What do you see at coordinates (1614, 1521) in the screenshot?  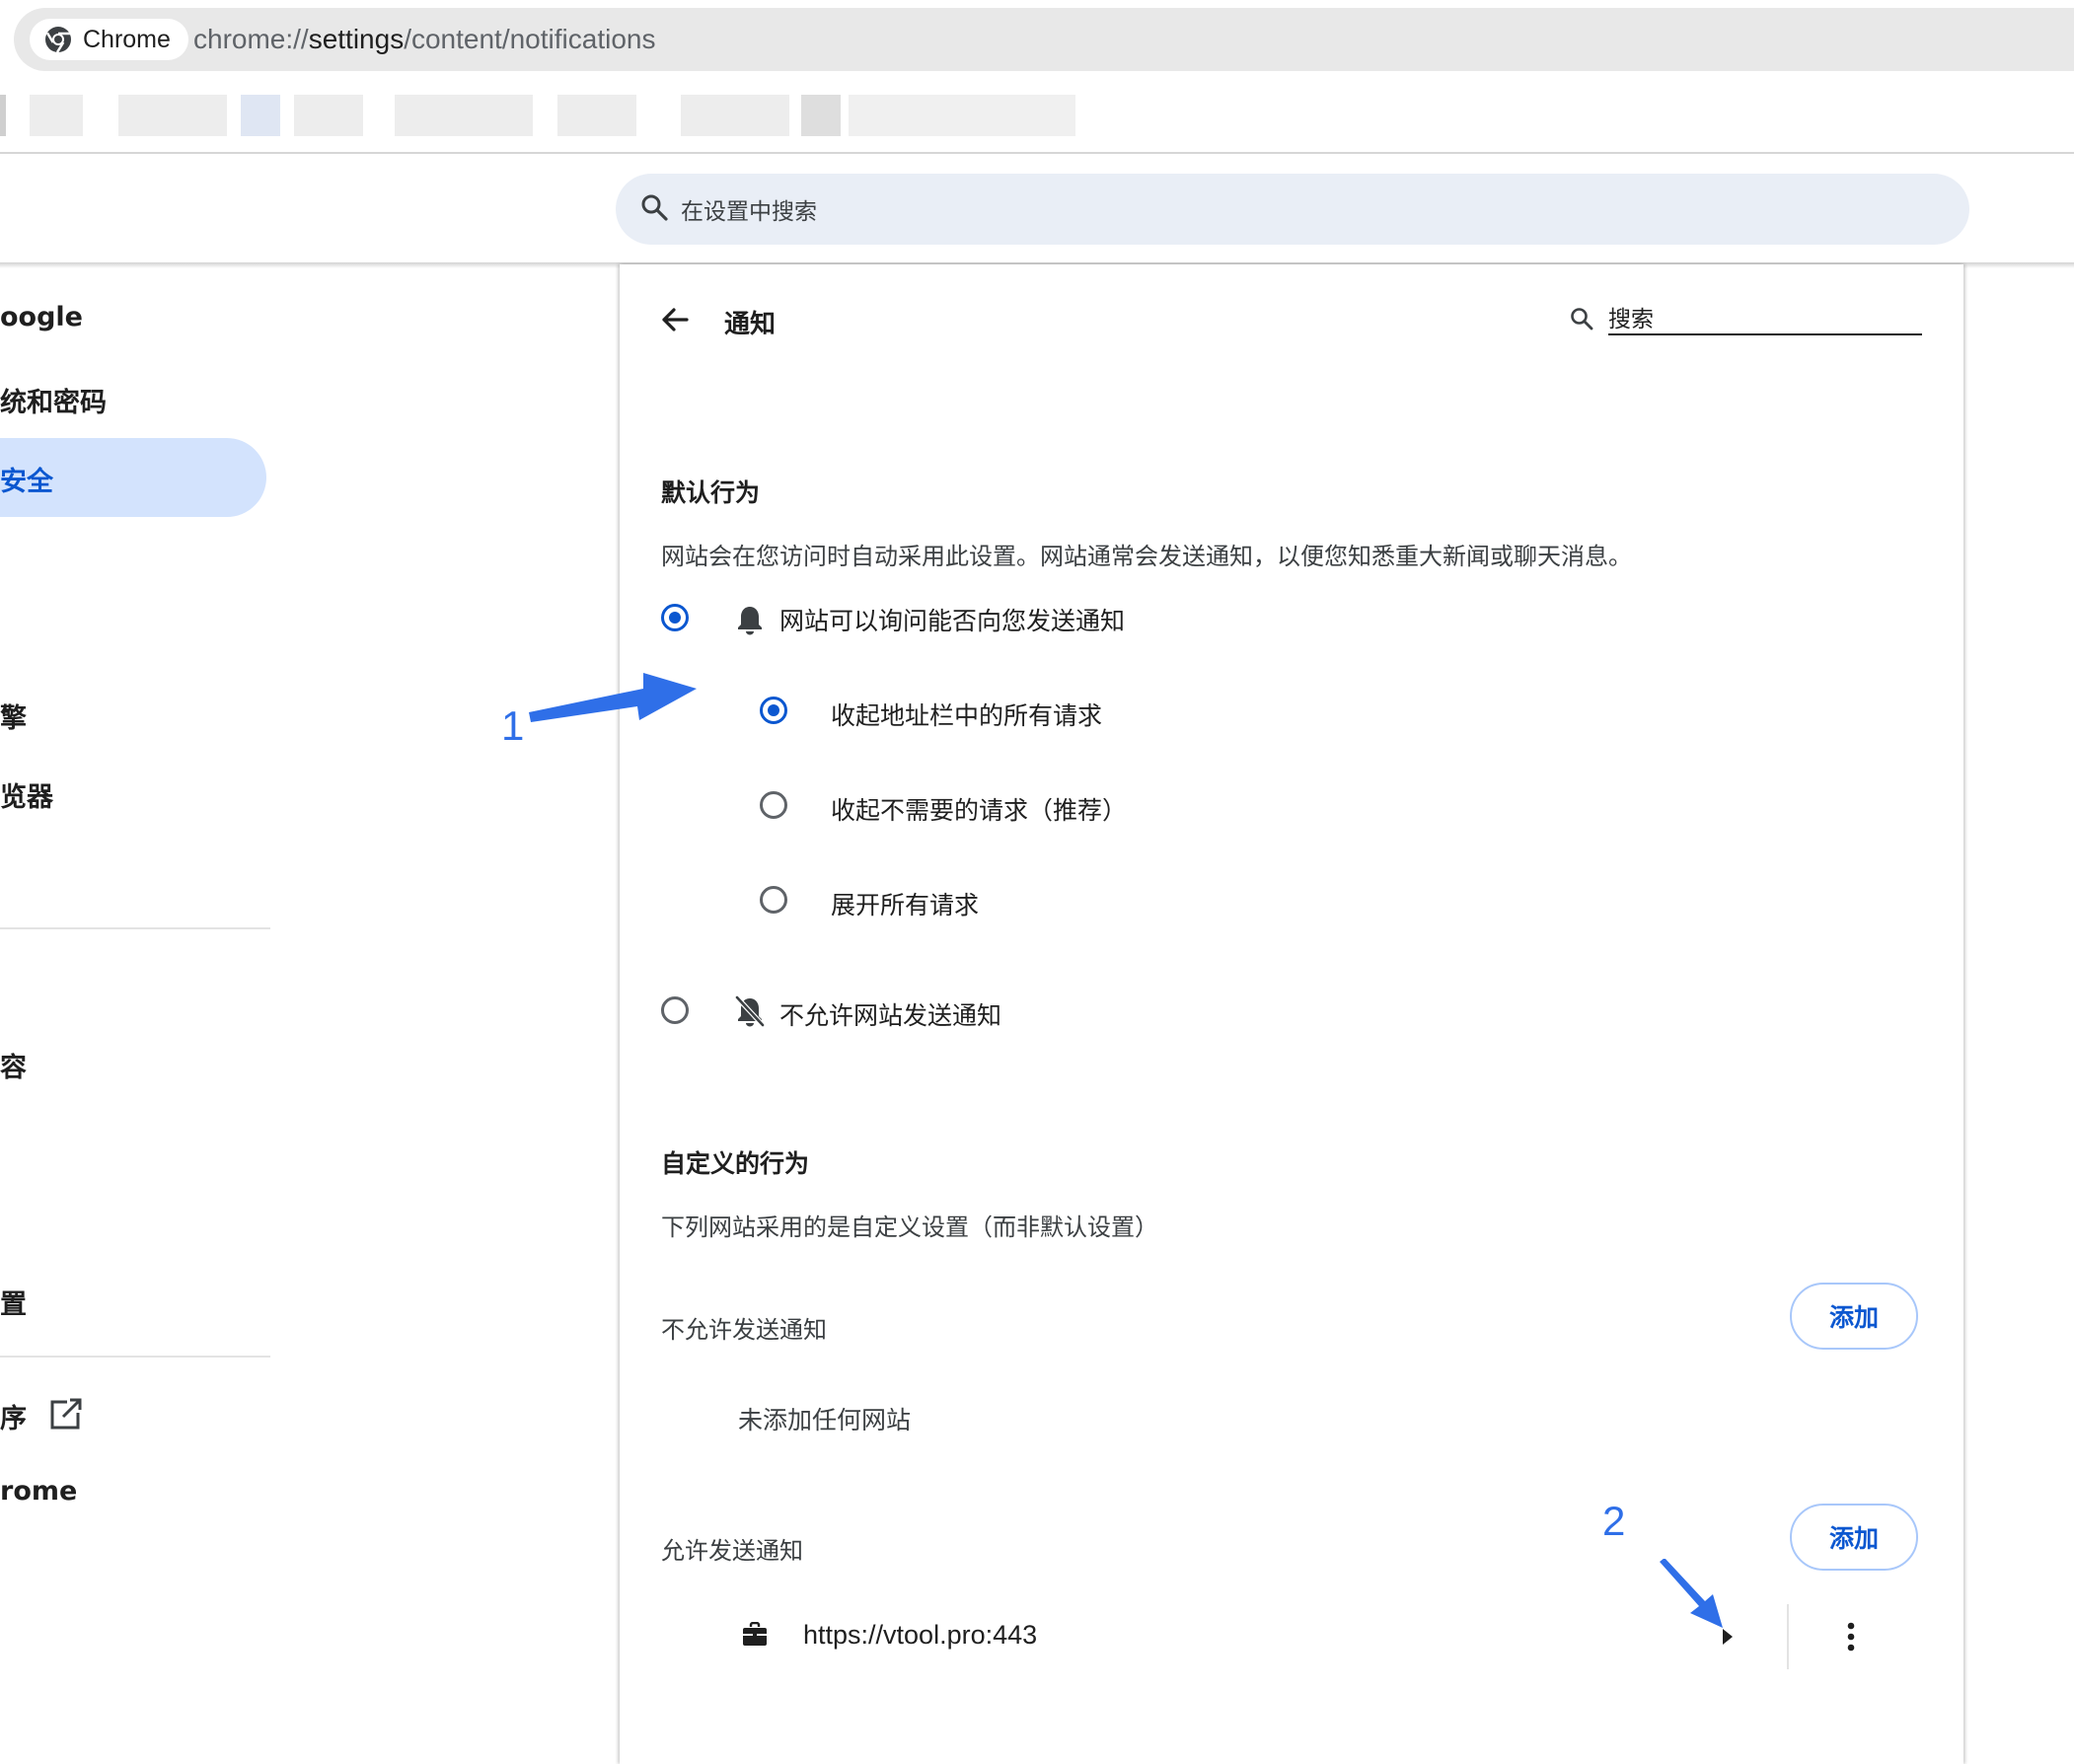 I see `annotation-marker-2: 2` at bounding box center [1614, 1521].